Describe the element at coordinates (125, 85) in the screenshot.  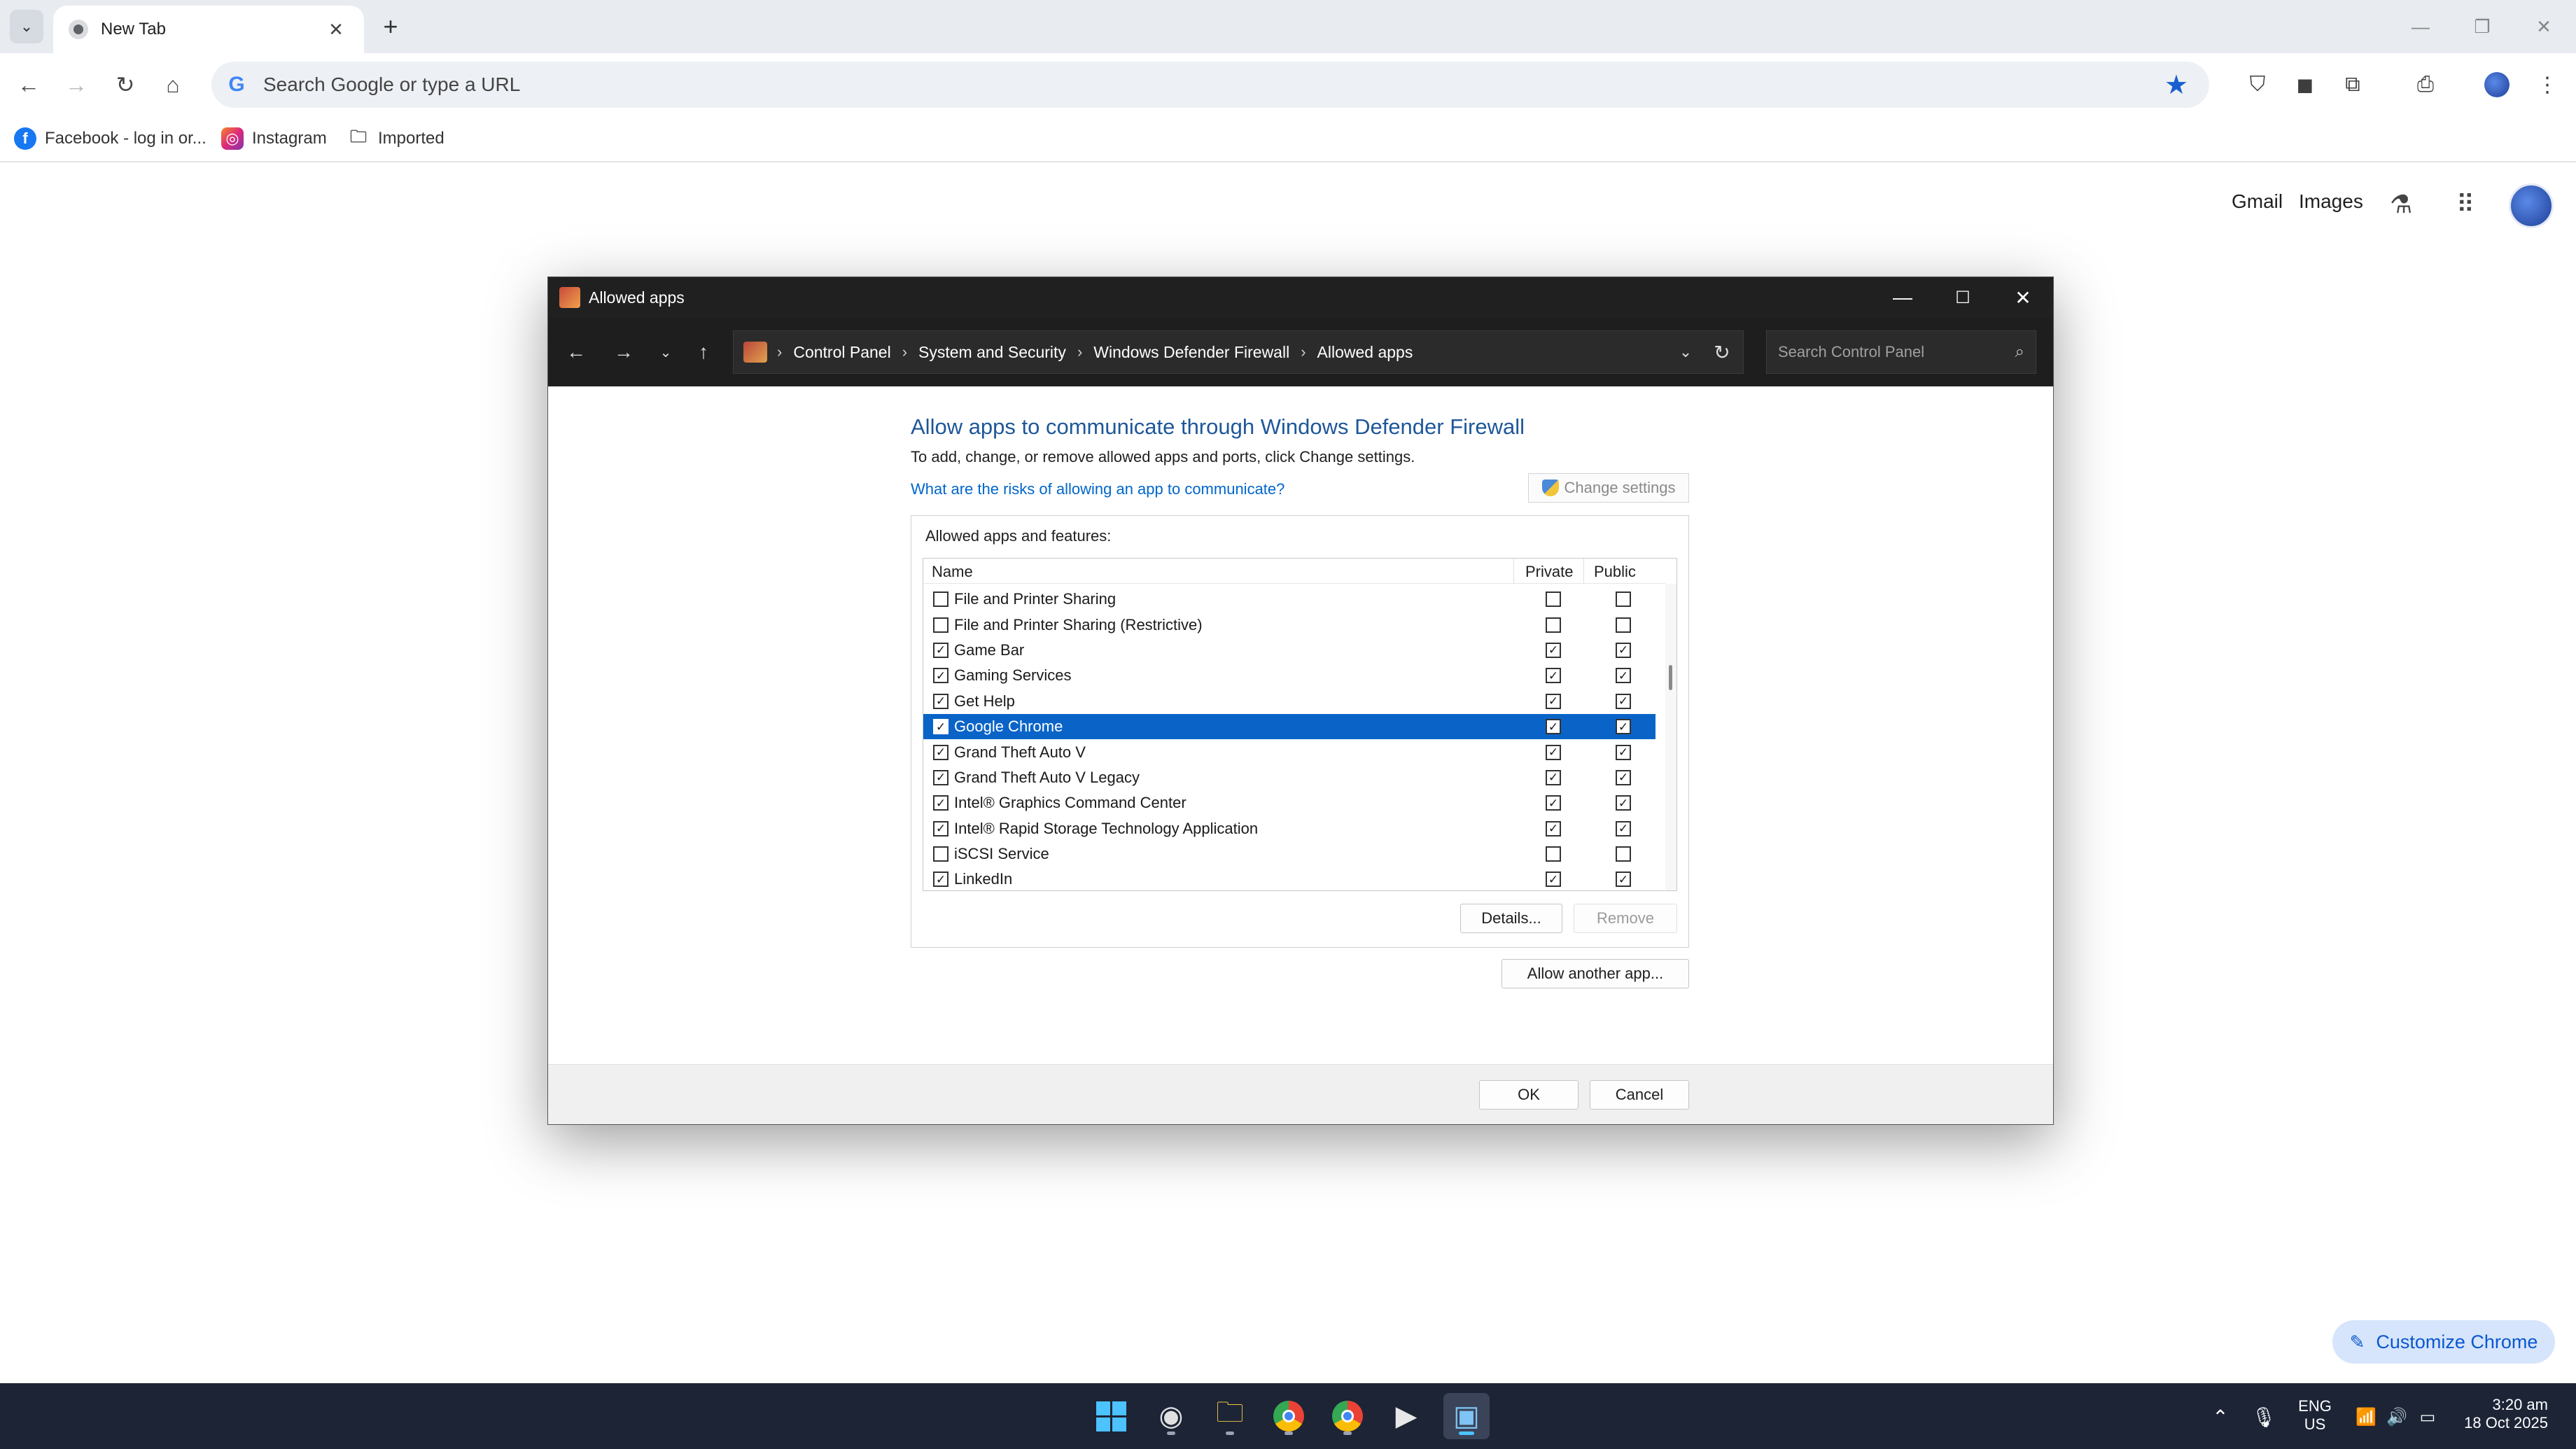
I see `reload-icon: ↻` at that location.